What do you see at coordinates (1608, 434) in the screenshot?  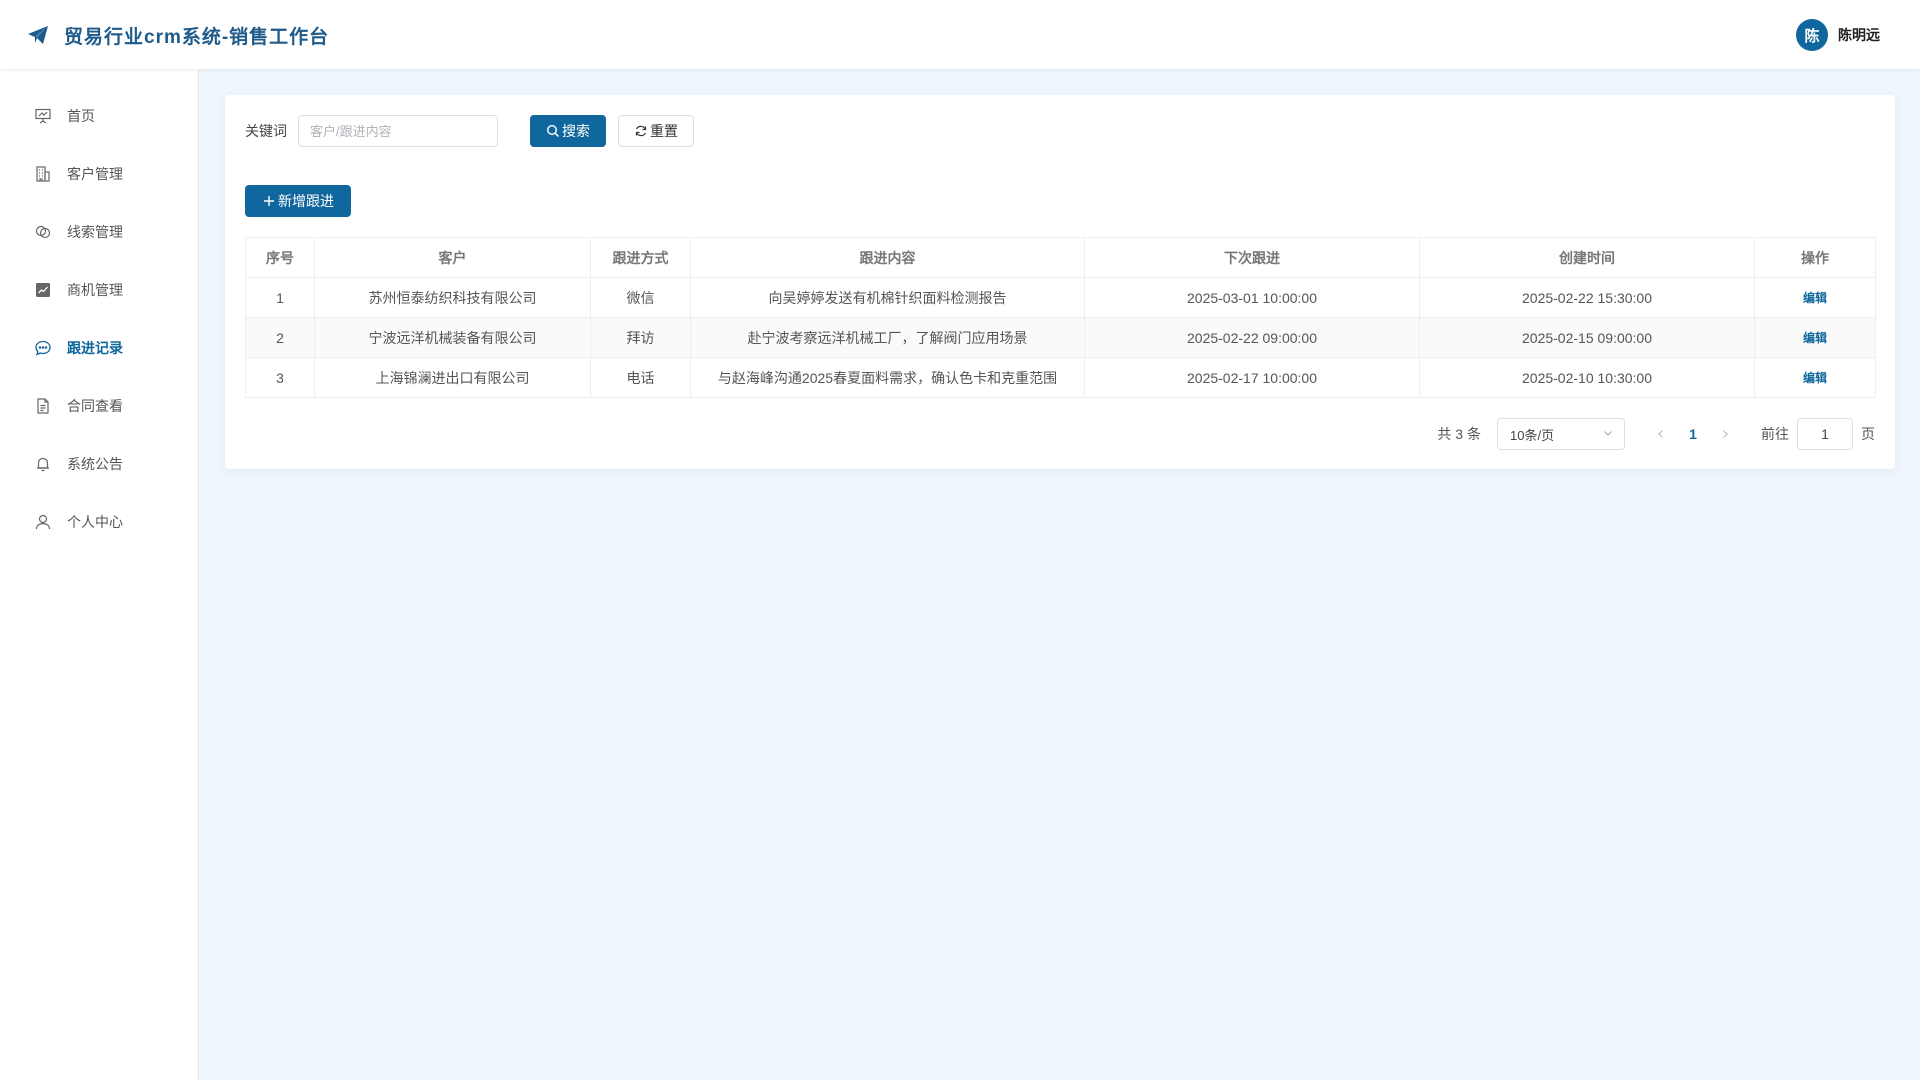 I see `chevron-down-icon` at bounding box center [1608, 434].